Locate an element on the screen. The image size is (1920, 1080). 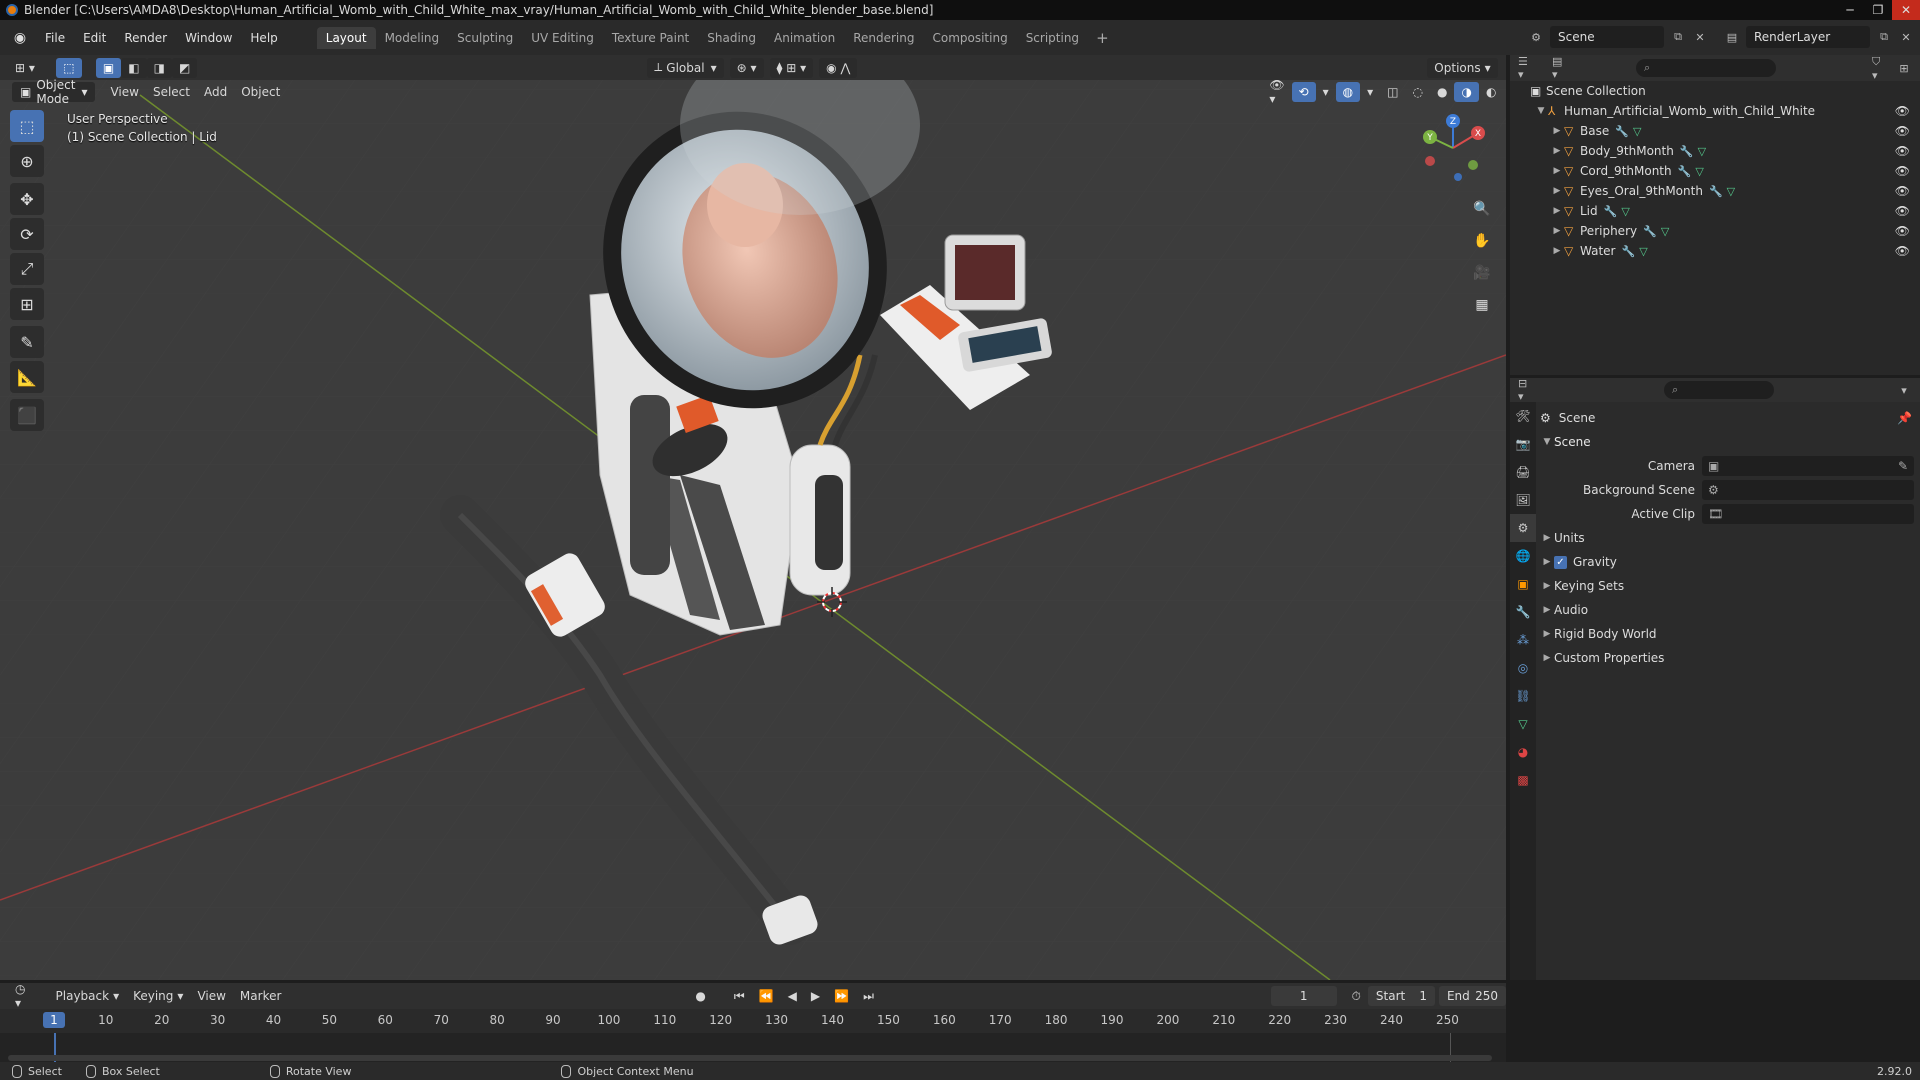
tab-uv-editing: UV Editing is located at coordinates (562, 38).